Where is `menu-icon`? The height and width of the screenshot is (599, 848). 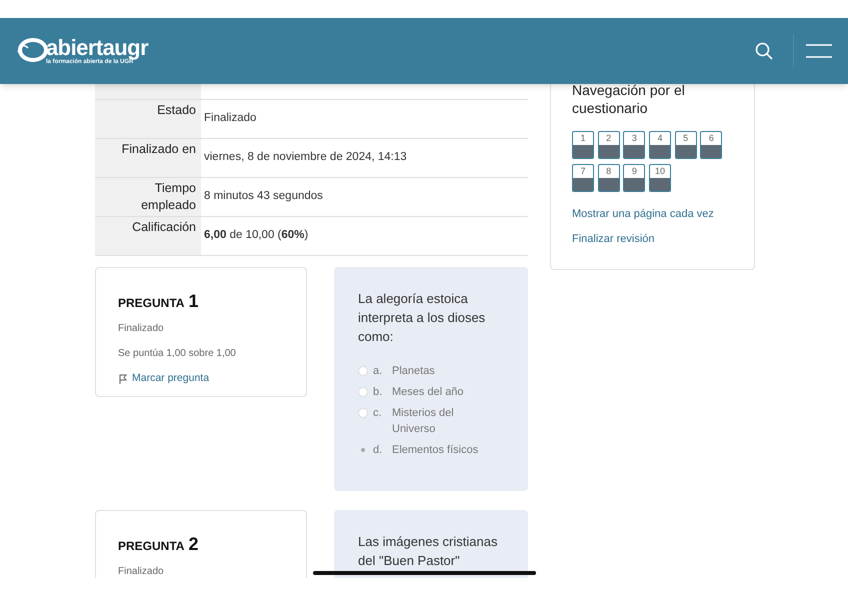 menu-icon is located at coordinates (819, 51).